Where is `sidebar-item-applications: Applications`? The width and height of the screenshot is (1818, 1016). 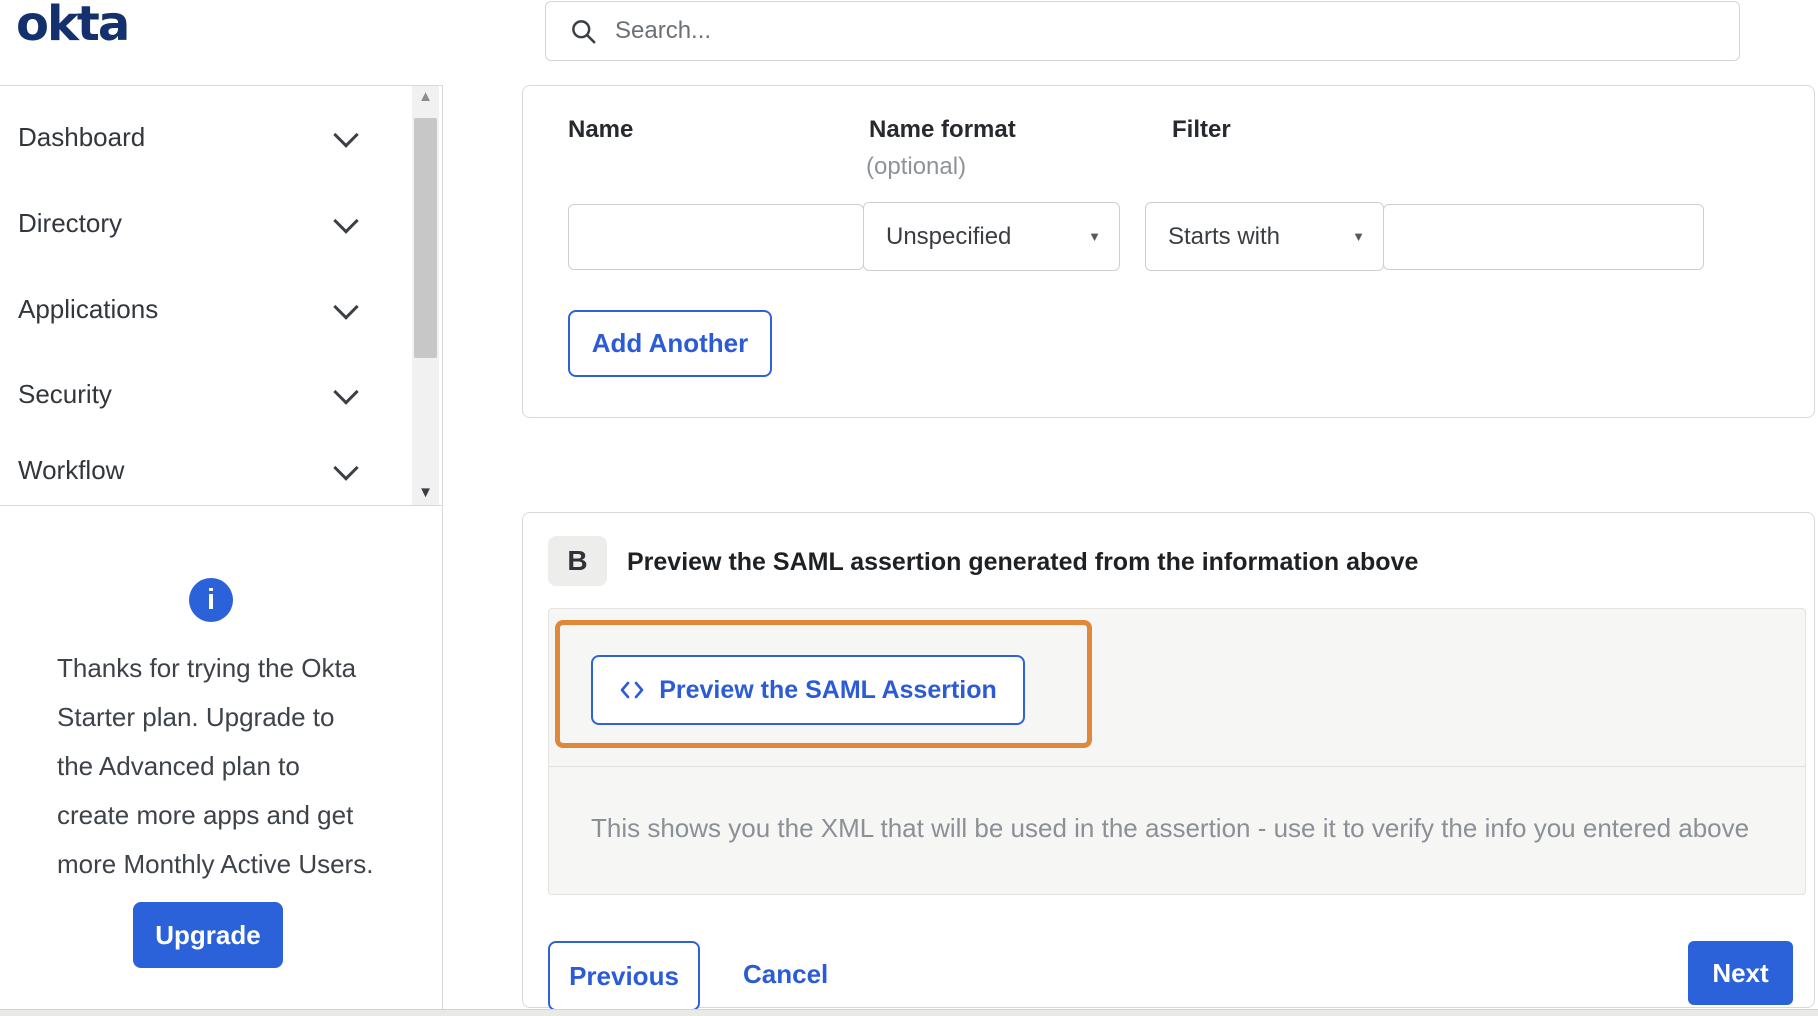 sidebar-item-applications: Applications is located at coordinates (205, 309).